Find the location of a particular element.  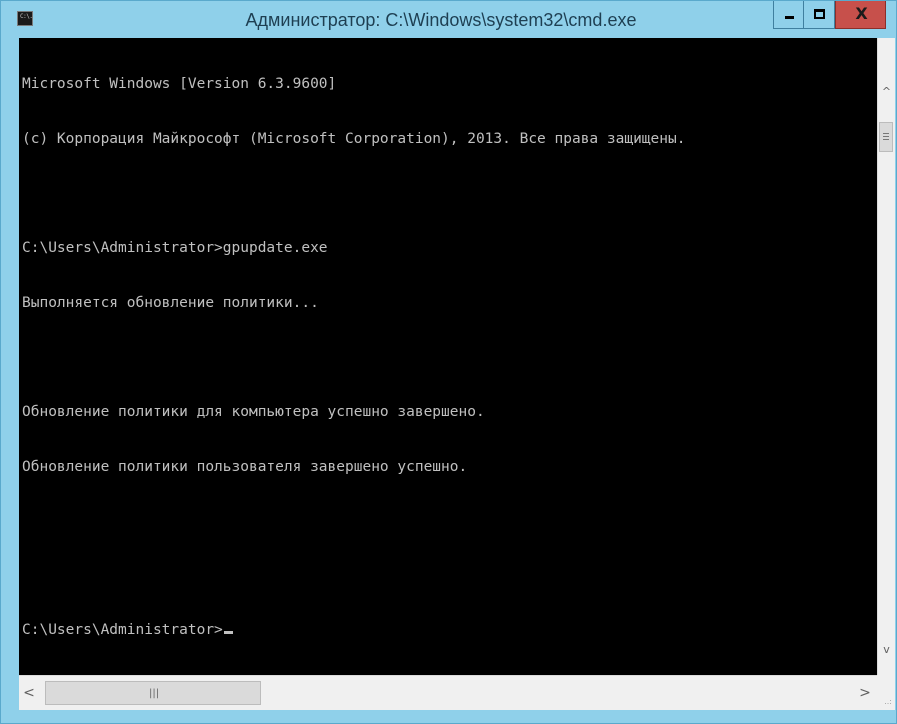

console-line: C:\Users\Administrator>gpupdate.exe is located at coordinates (175, 248).